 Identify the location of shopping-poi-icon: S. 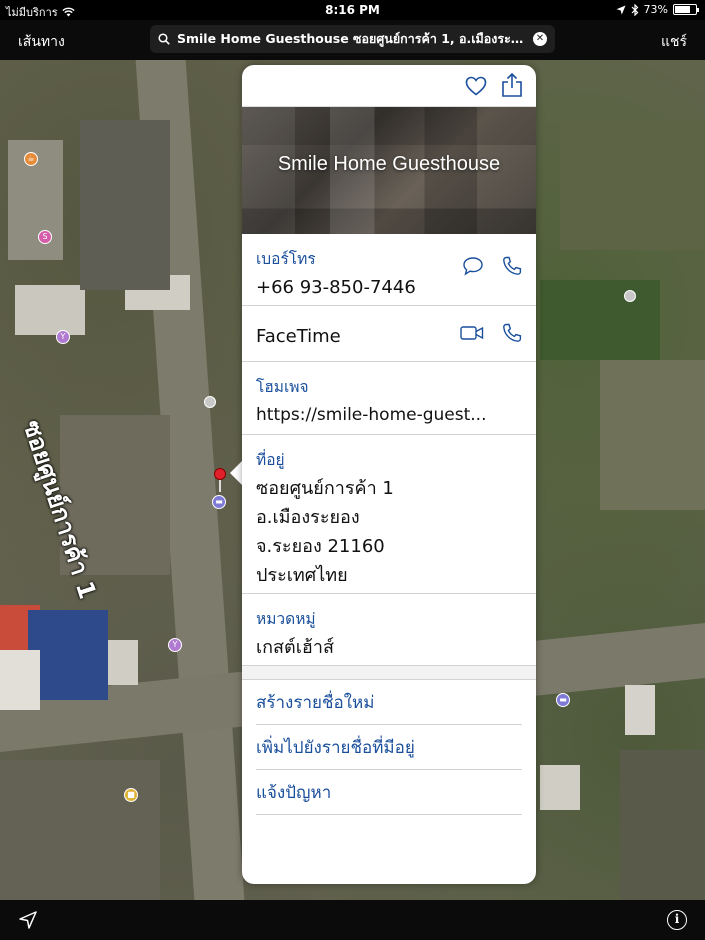
(45, 237).